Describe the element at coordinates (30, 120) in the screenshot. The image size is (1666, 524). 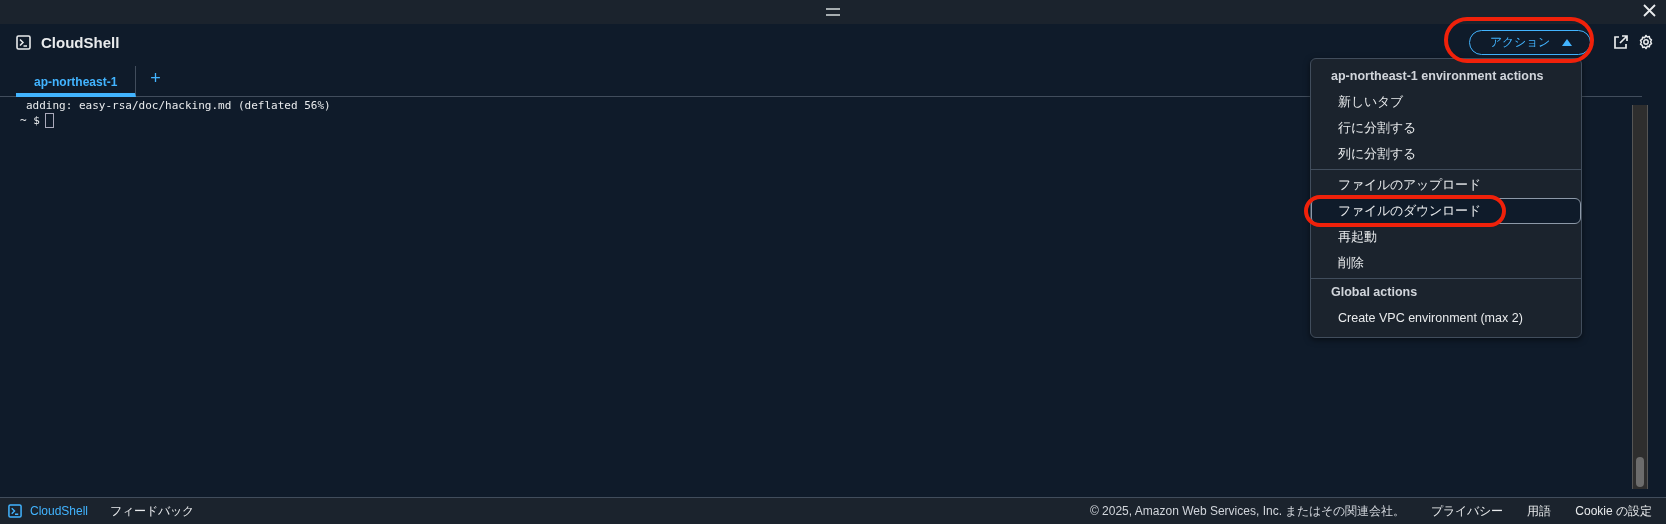
I see `terminal-prompt: ~ $` at that location.